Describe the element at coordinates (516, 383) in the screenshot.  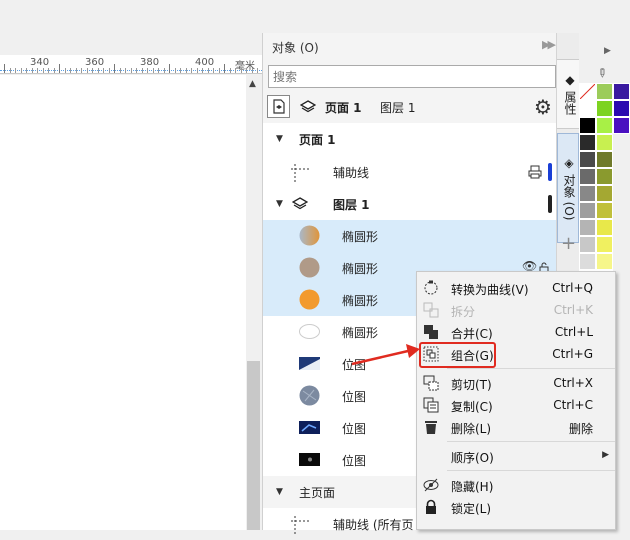
I see `menu-item-cut: 剪切(T) Ctrl+X` at that location.